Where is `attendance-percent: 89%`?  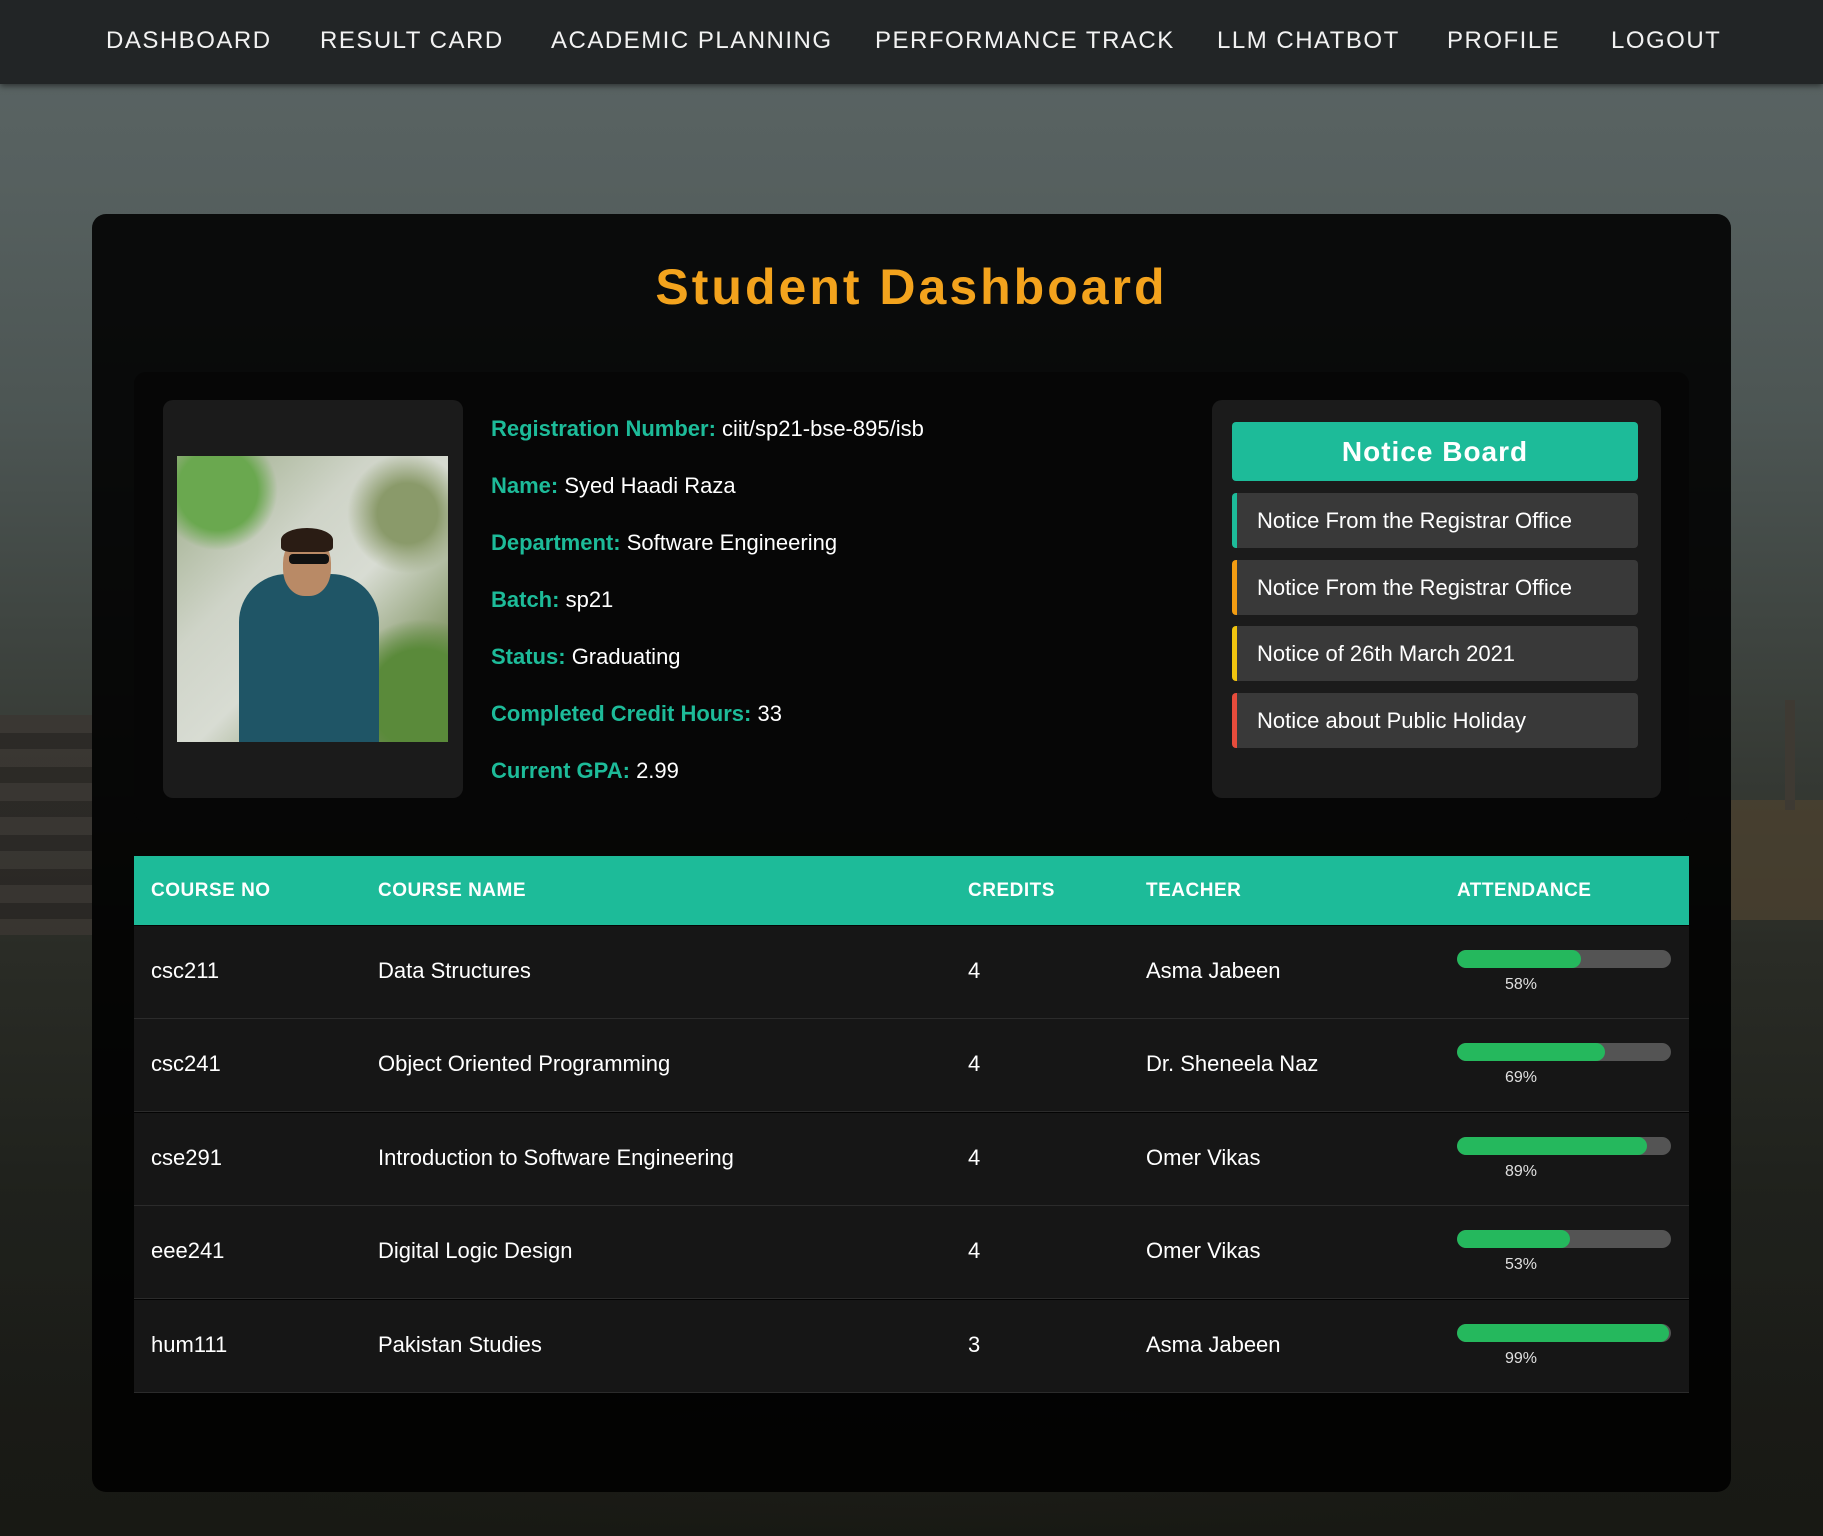 attendance-percent: 89% is located at coordinates (1520, 1171).